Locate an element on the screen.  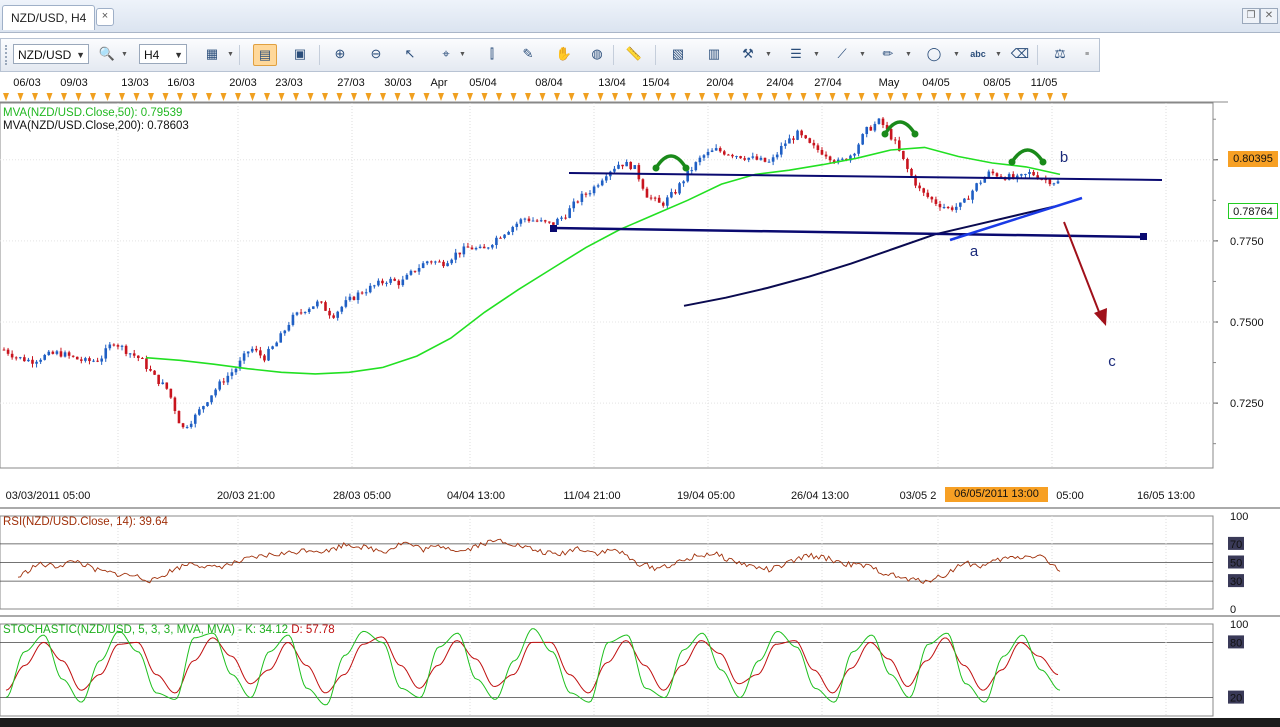
top-date-label: 13/04 is located at coordinates (612, 83).